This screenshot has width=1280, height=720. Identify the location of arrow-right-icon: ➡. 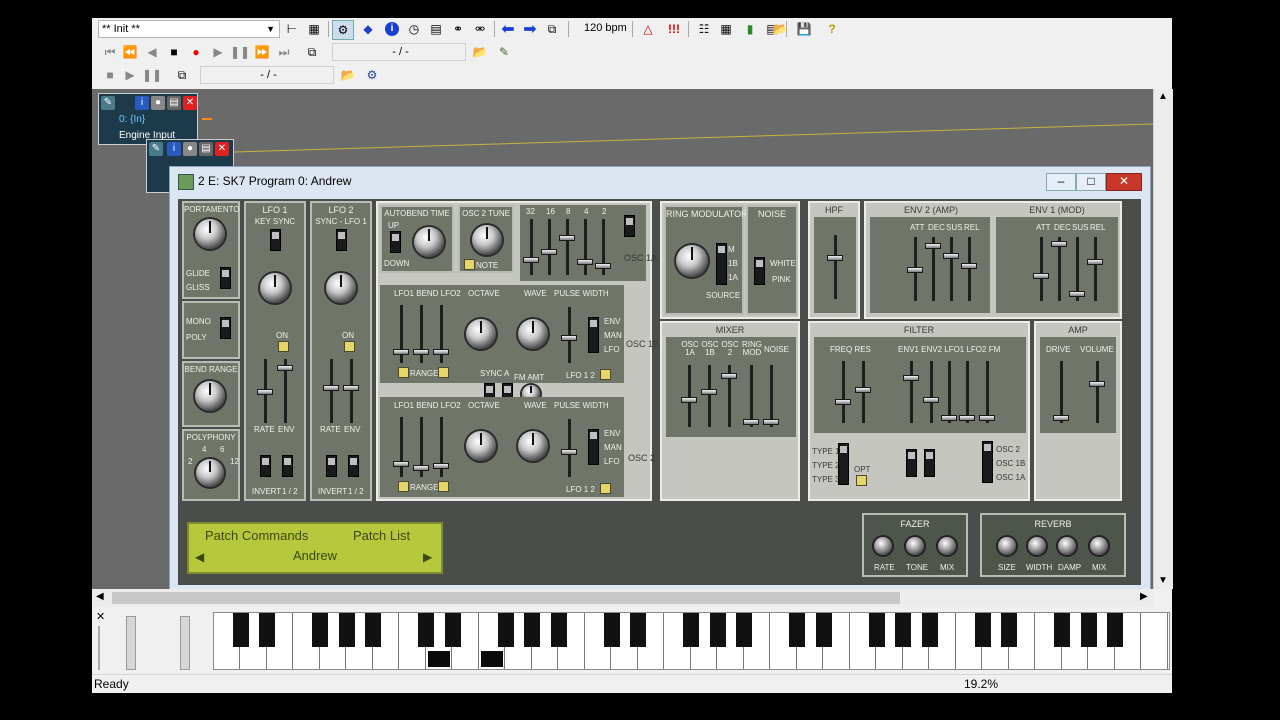
(530, 29).